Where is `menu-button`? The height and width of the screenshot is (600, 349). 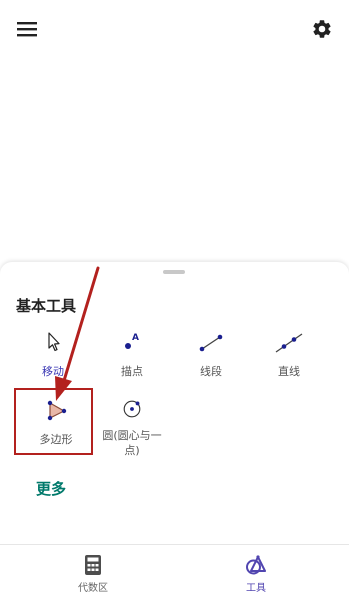
menu-button is located at coordinates (27, 29).